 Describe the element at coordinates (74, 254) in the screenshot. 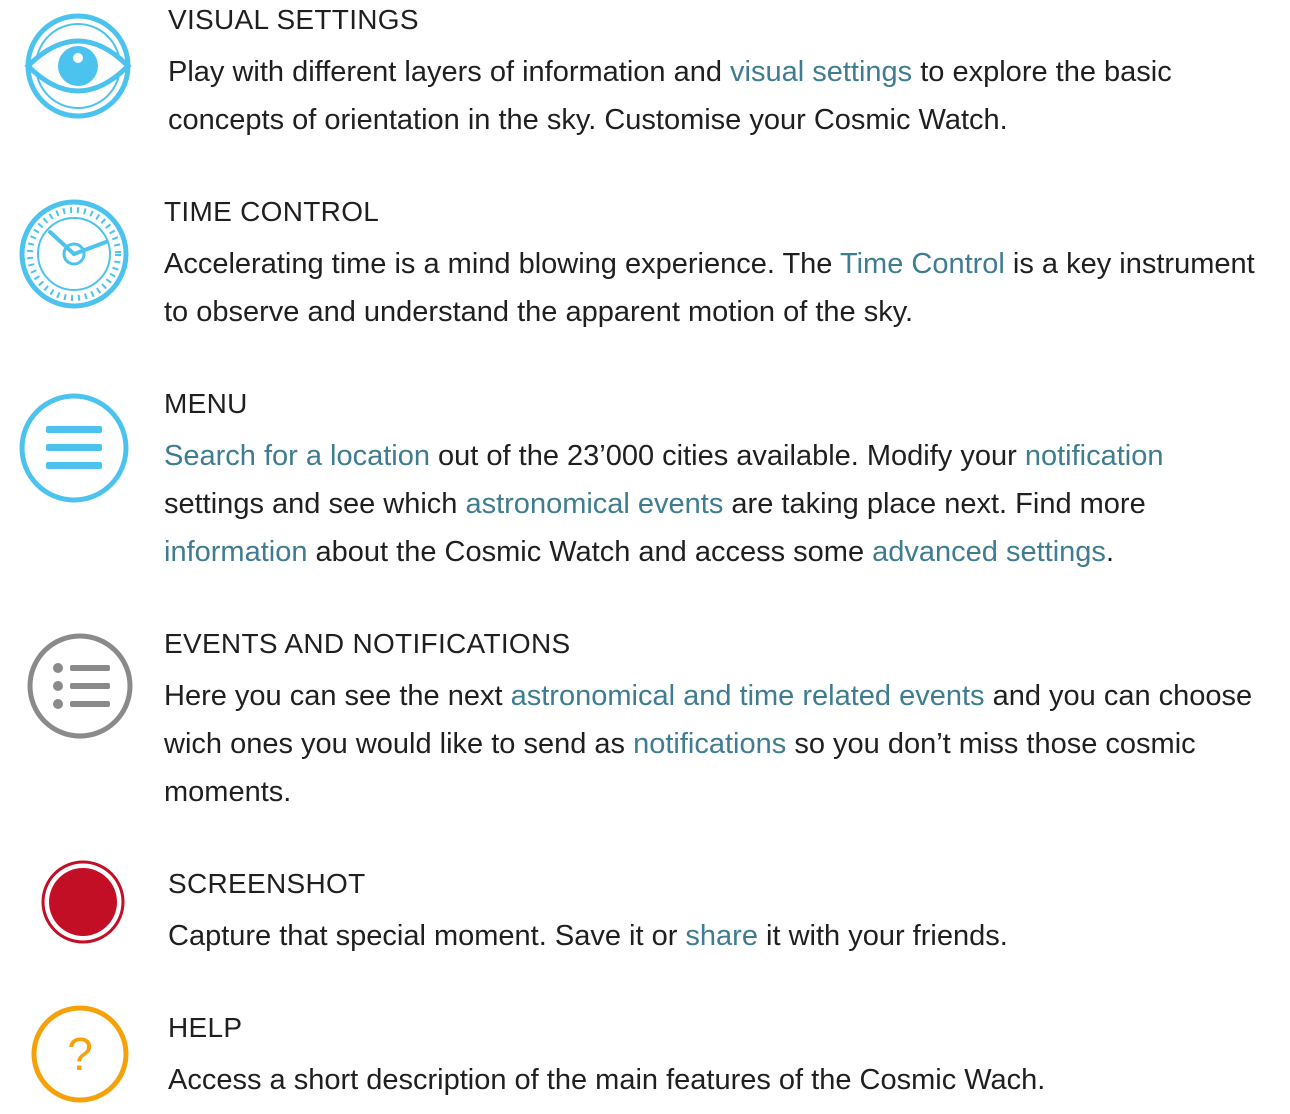

I see `clock-icon` at that location.